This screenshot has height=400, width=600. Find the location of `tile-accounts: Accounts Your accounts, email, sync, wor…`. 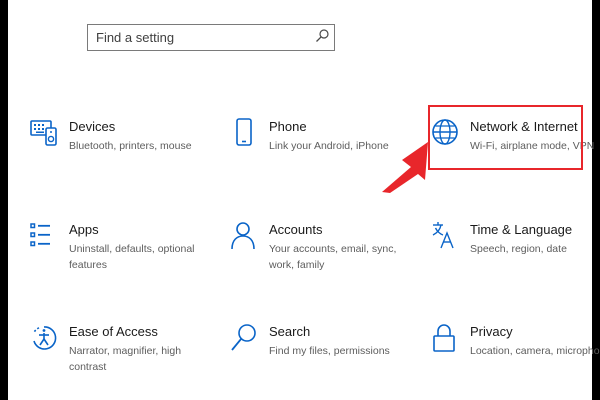

tile-accounts: Accounts Your accounts, email, sync, wor… is located at coordinates (320, 251).